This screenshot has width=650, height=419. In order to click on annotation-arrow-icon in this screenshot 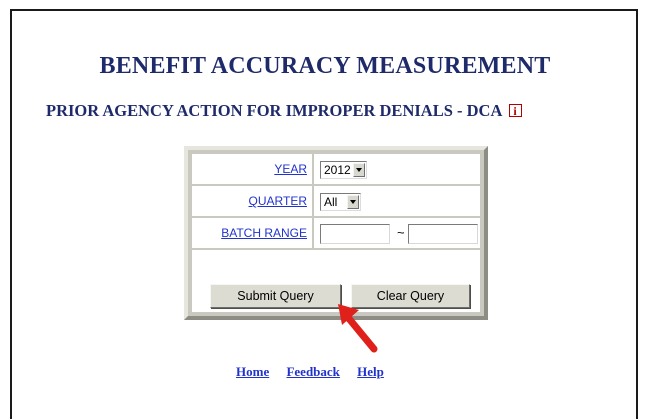, I will do `click(358, 328)`.